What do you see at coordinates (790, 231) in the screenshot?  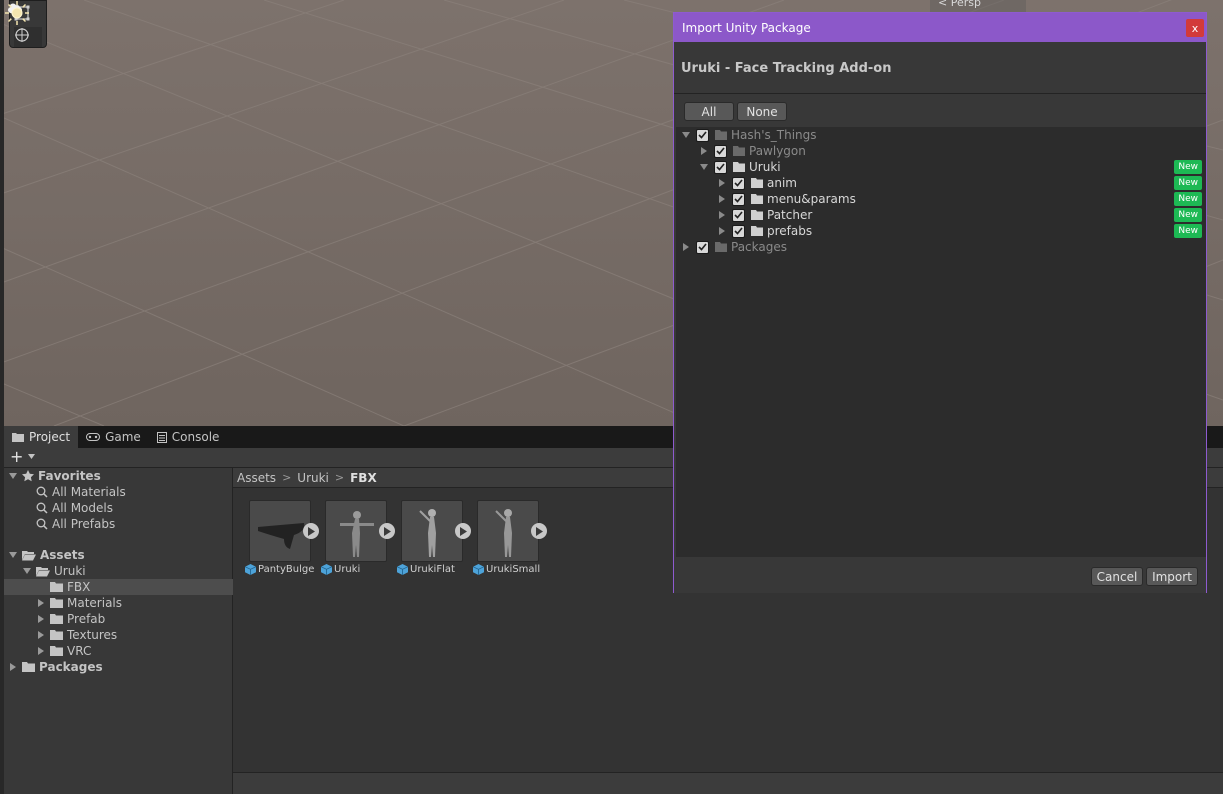 I see `package-item-label: prefabs` at bounding box center [790, 231].